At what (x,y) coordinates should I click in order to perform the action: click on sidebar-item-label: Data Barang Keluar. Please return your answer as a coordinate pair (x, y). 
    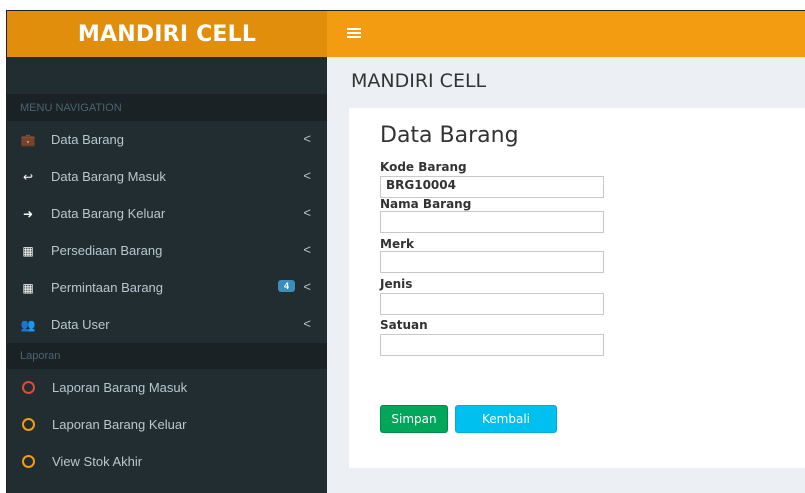
    Looking at the image, I should click on (108, 213).